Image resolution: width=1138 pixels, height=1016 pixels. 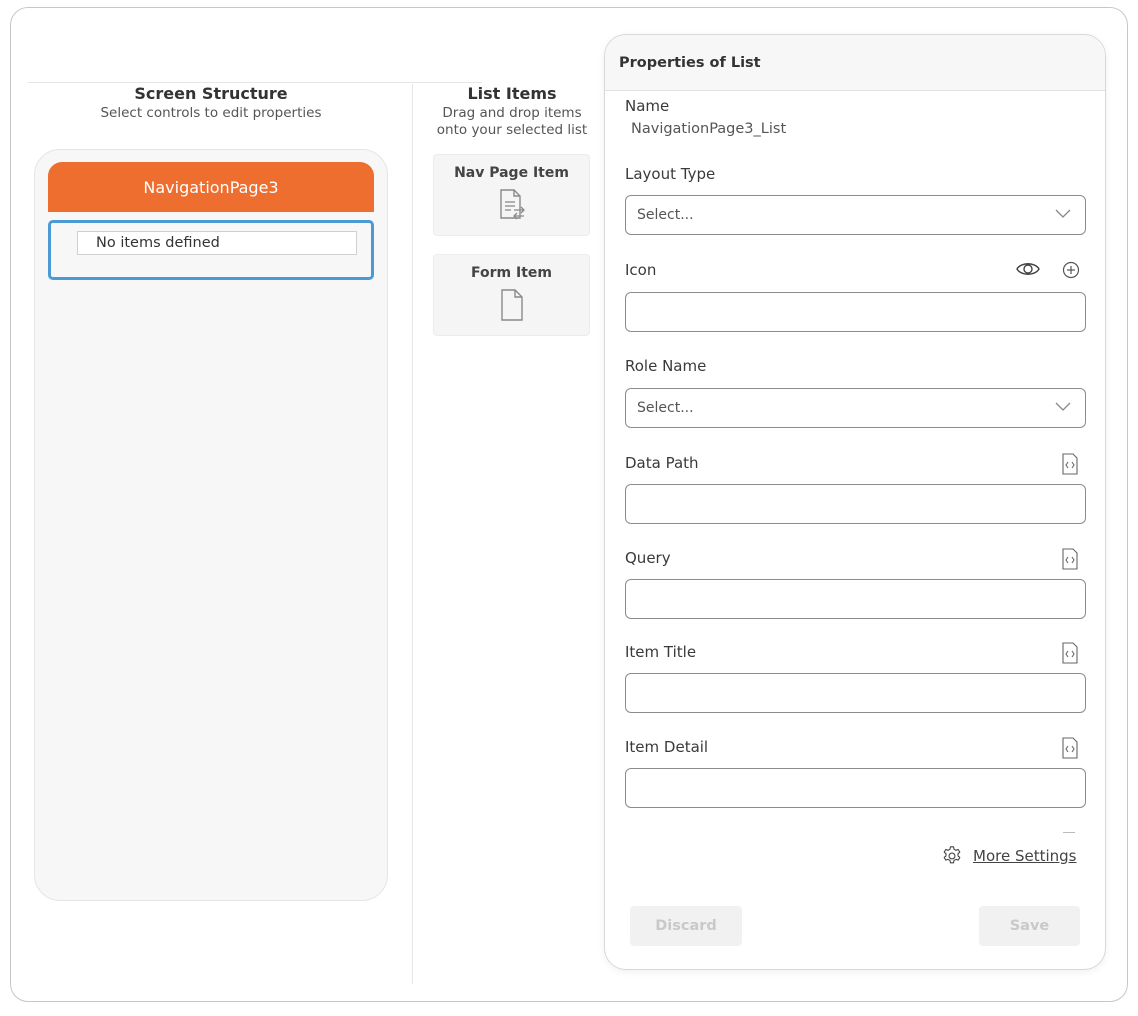 I want to click on form-item-tool: Form Item, so click(x=511, y=295).